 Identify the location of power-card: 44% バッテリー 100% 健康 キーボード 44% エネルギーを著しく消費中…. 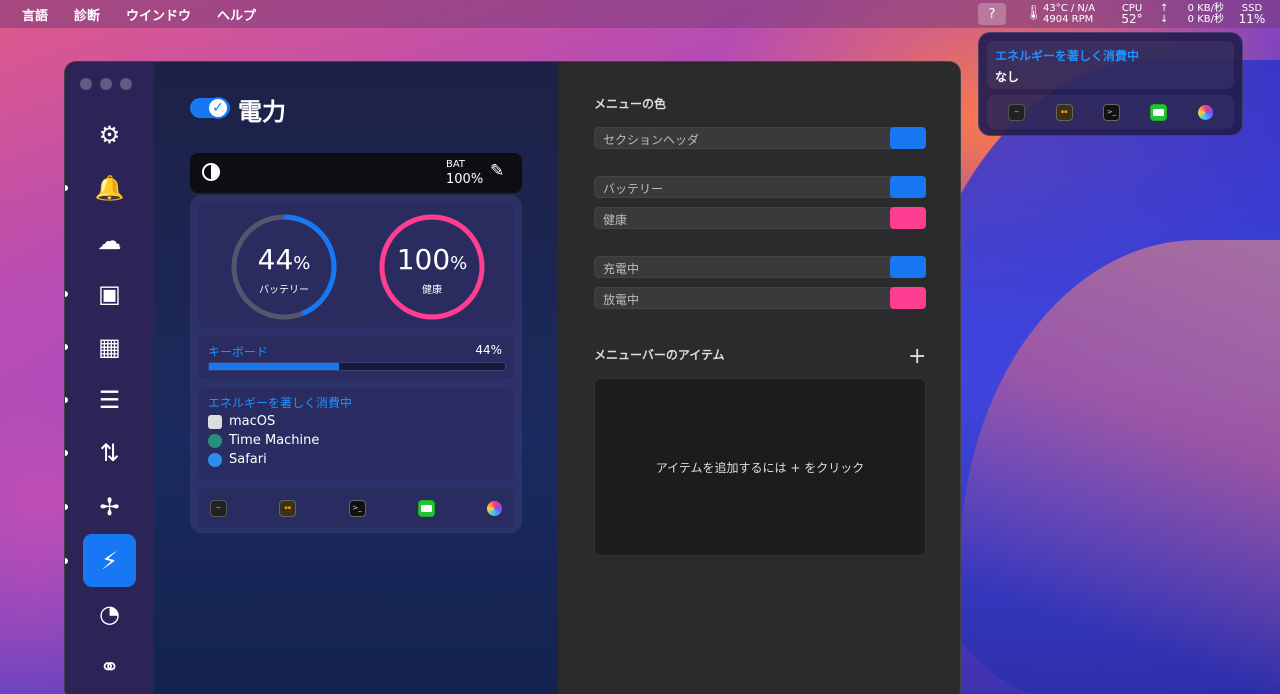
(356, 364).